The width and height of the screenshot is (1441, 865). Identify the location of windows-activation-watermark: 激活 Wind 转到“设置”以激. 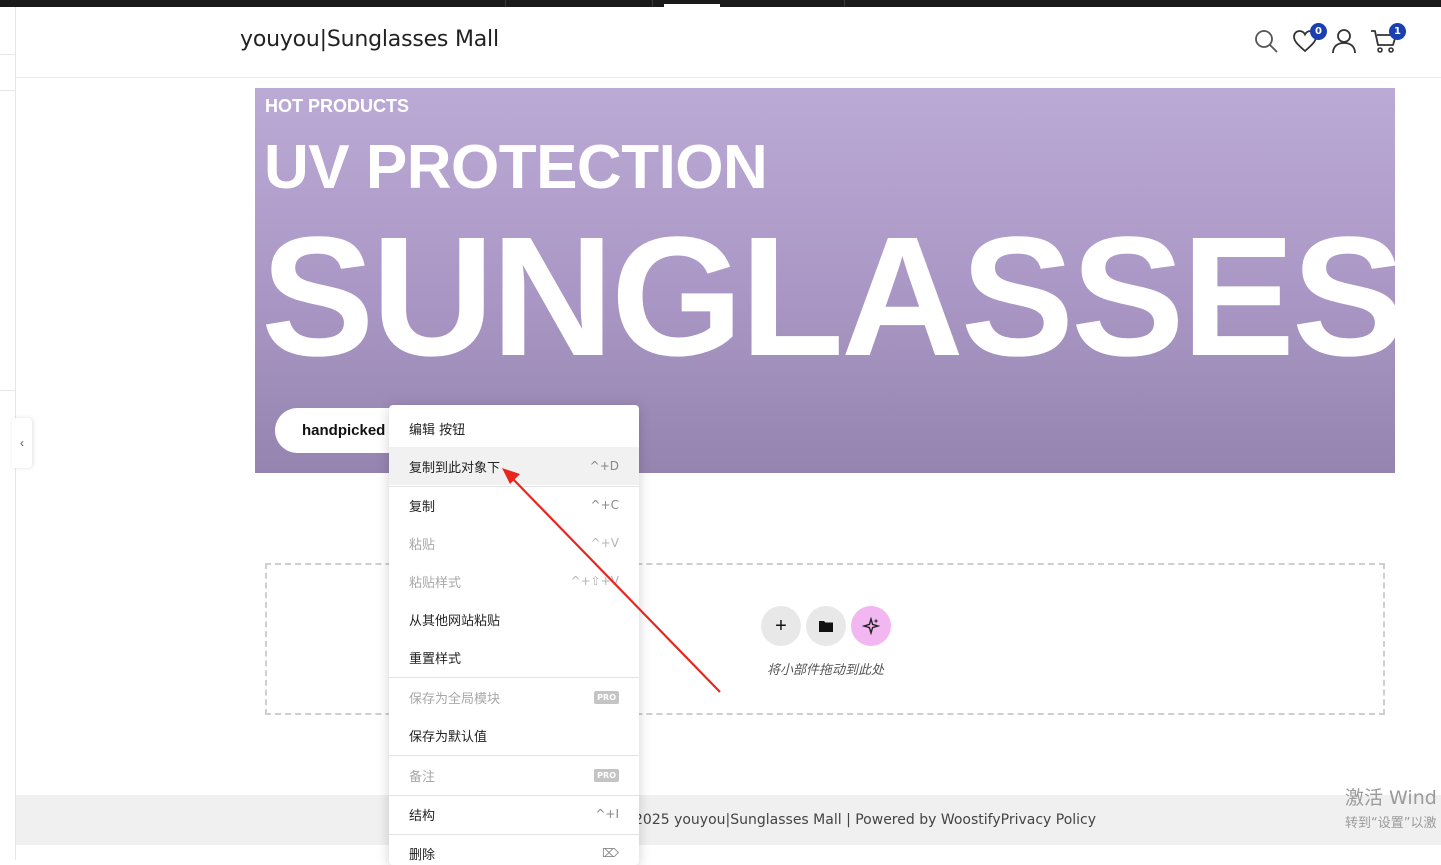
(1391, 807).